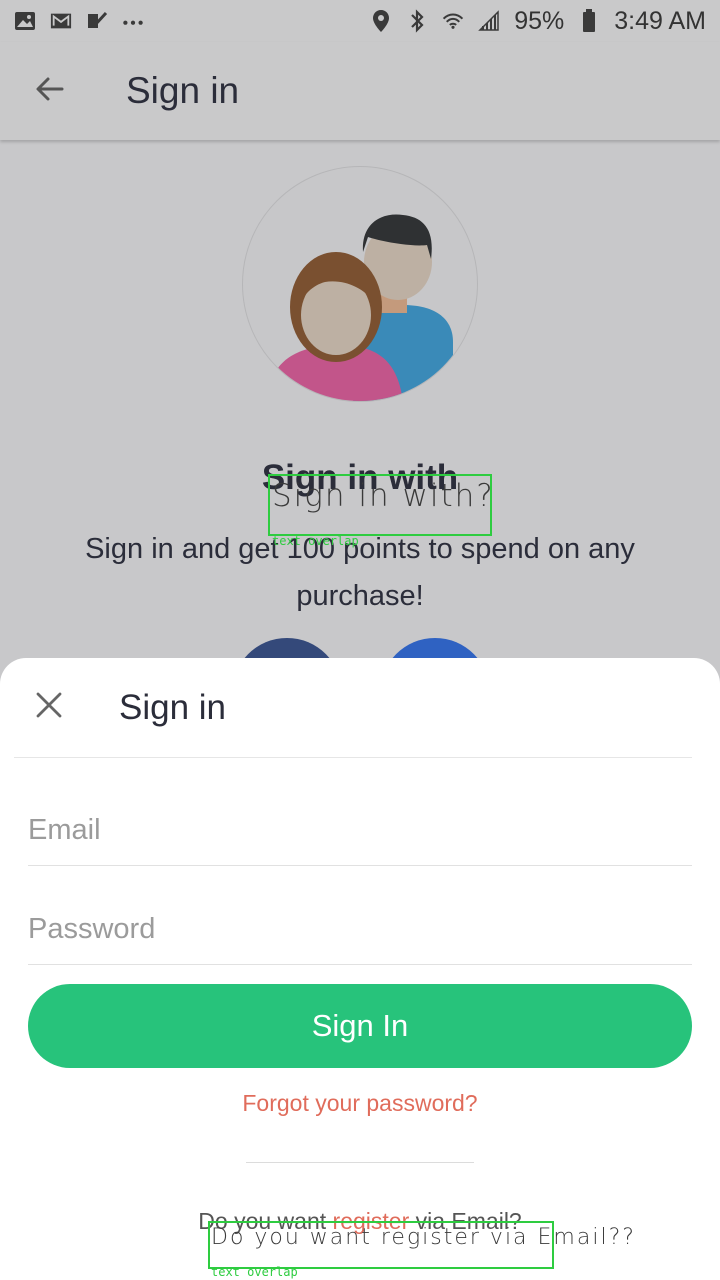 The image size is (720, 1280). What do you see at coordinates (383, 496) in the screenshot?
I see `overlap-annotation-text-1: Sign in with?` at bounding box center [383, 496].